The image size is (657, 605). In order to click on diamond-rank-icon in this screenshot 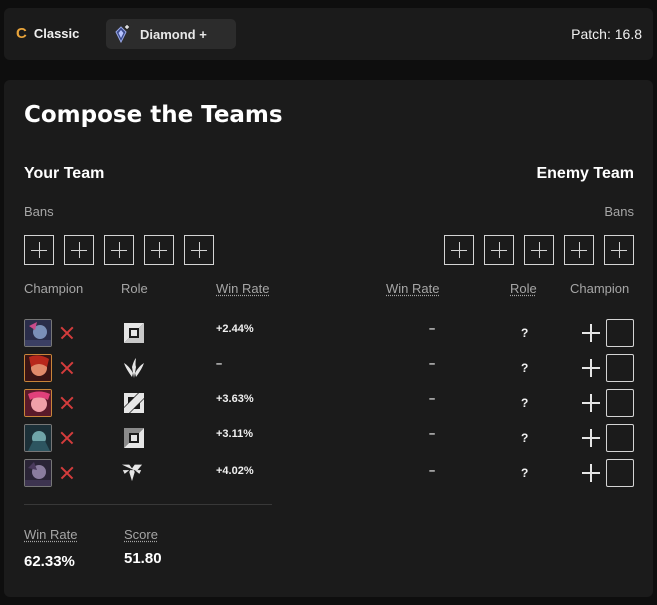, I will do `click(122, 34)`.